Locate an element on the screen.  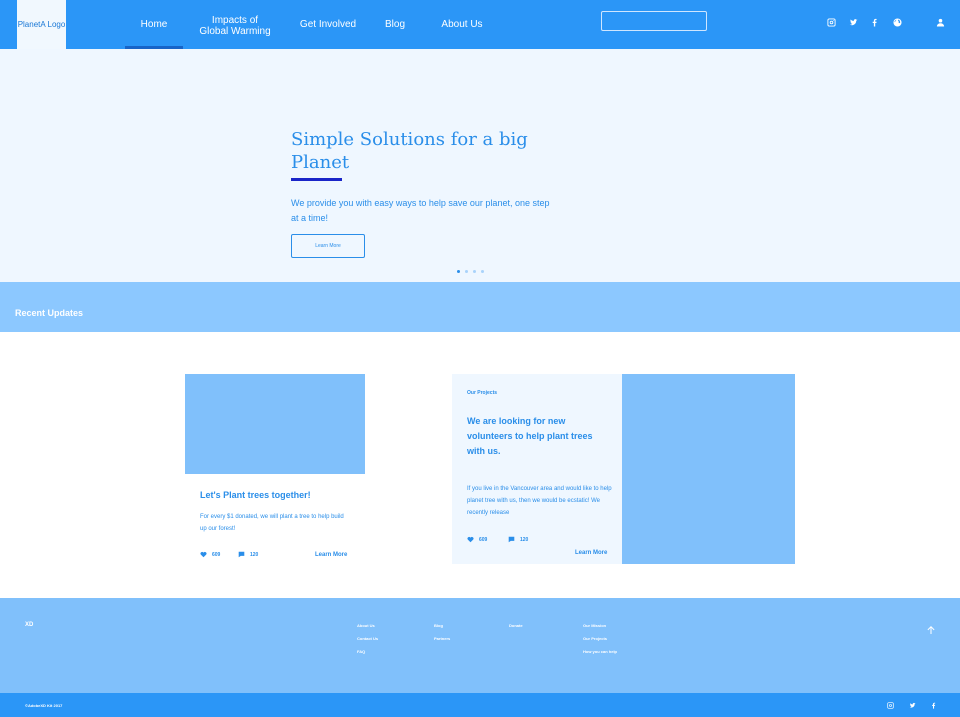
footer is located at coordinates (480, 645).